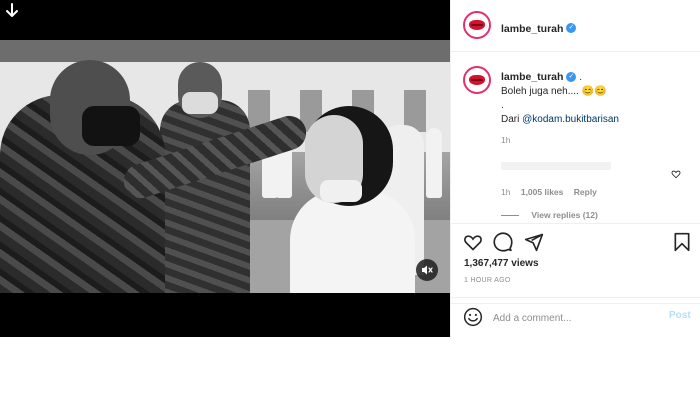 The image size is (700, 401). I want to click on reply-button: Reply, so click(585, 192).